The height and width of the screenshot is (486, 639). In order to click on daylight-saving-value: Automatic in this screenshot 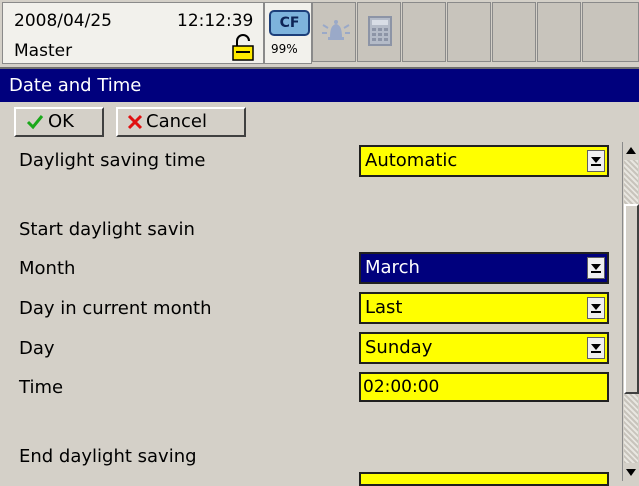, I will do `click(411, 160)`.